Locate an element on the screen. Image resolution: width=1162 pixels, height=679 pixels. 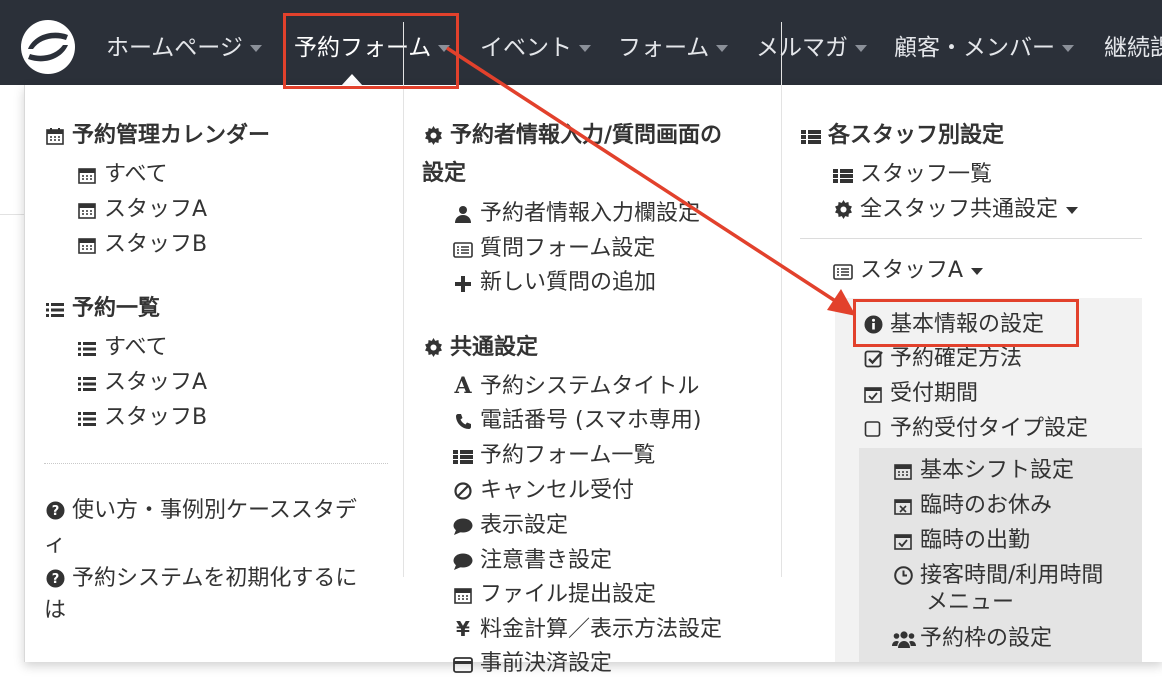
help-reset-wrap: は is located at coordinates (55, 611).